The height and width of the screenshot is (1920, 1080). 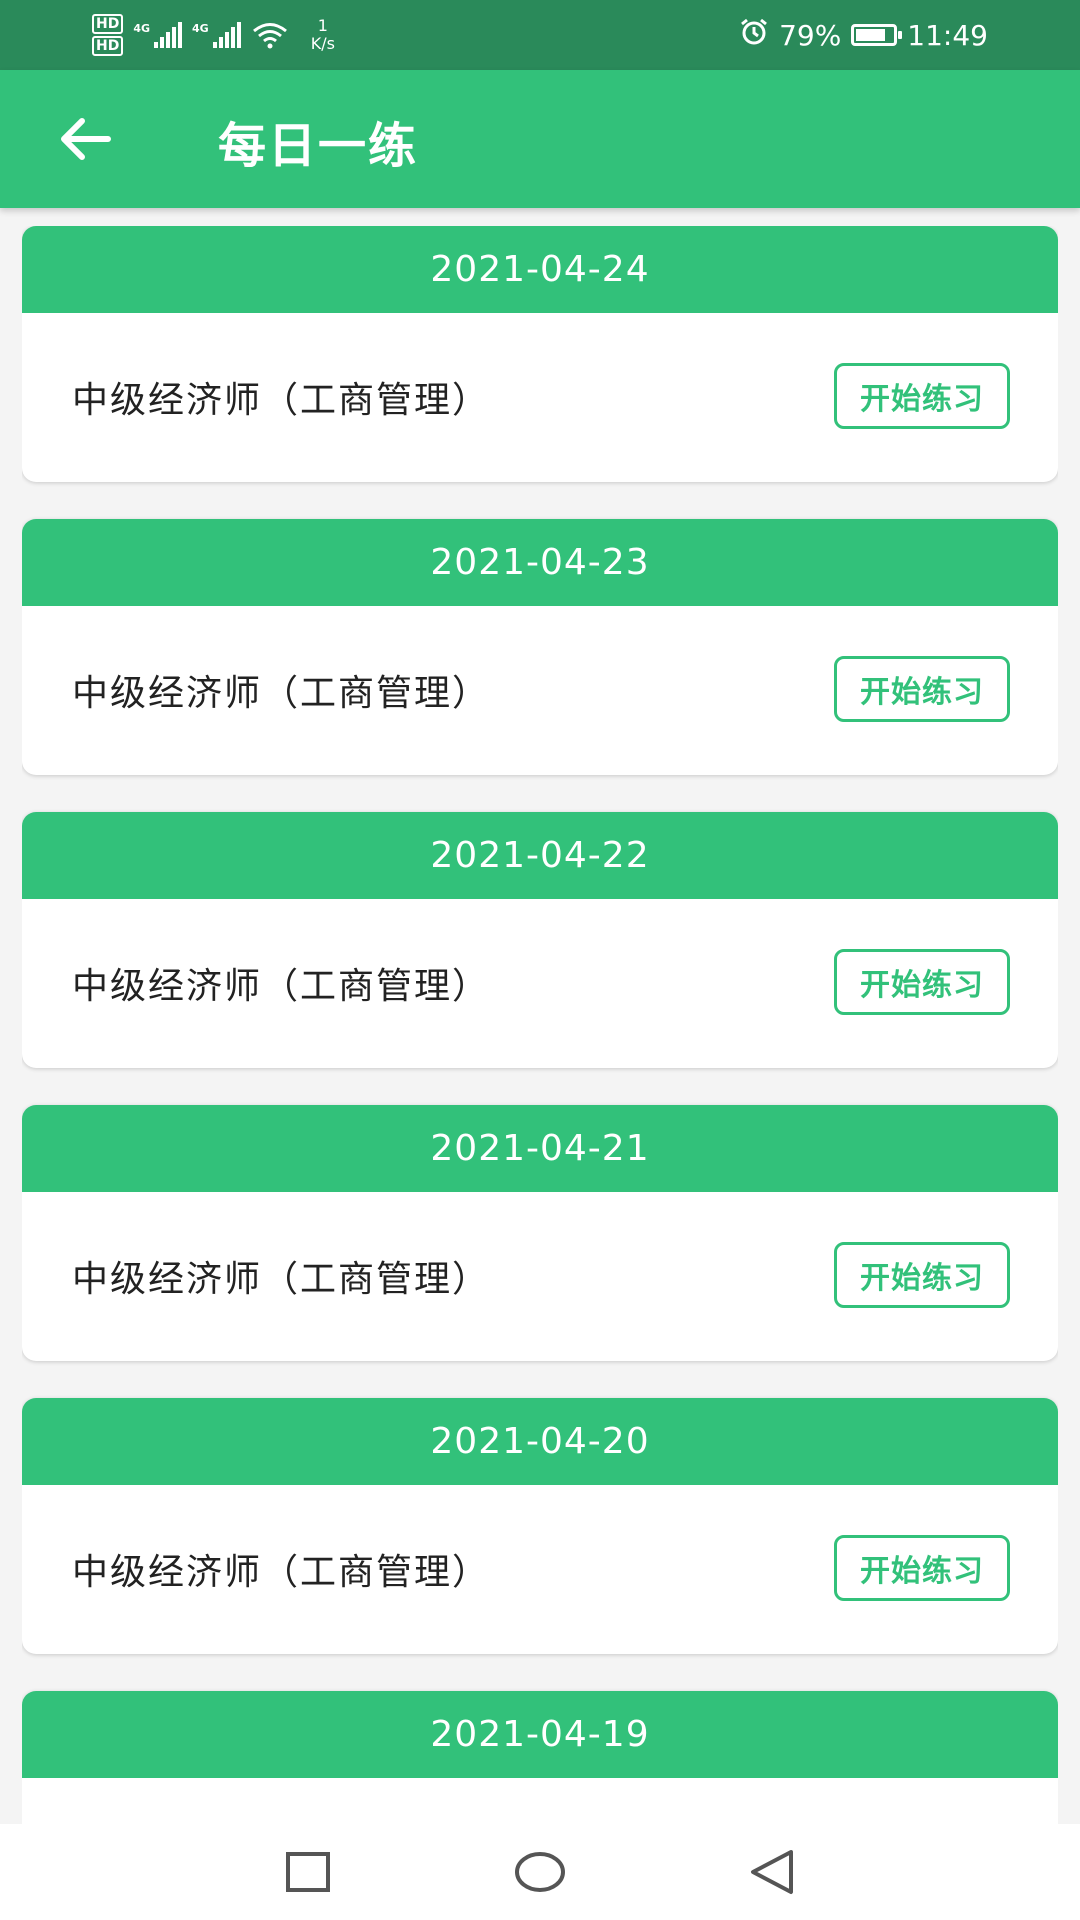 I want to click on navigation-bar, so click(x=540, y=1872).